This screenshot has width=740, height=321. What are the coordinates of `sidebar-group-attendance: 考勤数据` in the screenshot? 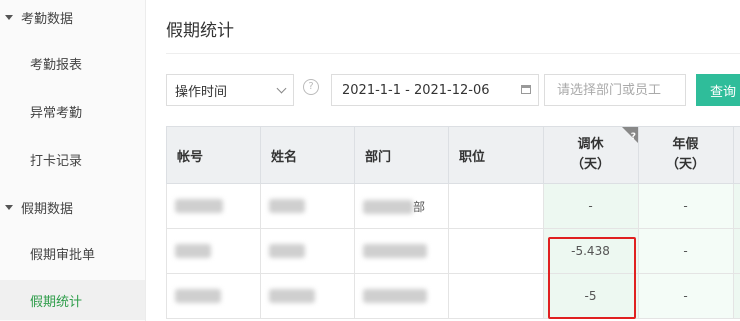 It's located at (72, 17).